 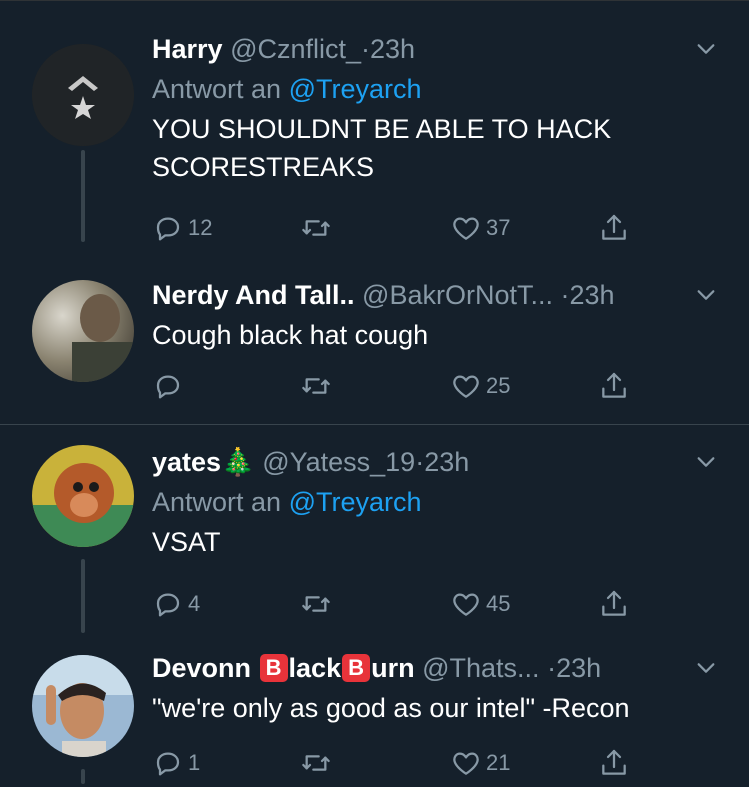 I want to click on like-count: 25, so click(x=498, y=385).